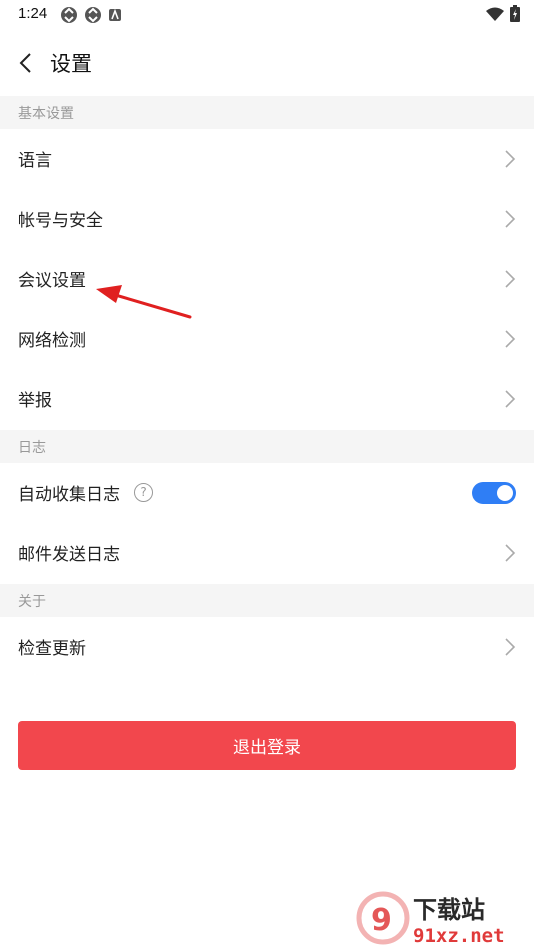  Describe the element at coordinates (52, 341) in the screenshot. I see `row-label: 网络检测` at that location.